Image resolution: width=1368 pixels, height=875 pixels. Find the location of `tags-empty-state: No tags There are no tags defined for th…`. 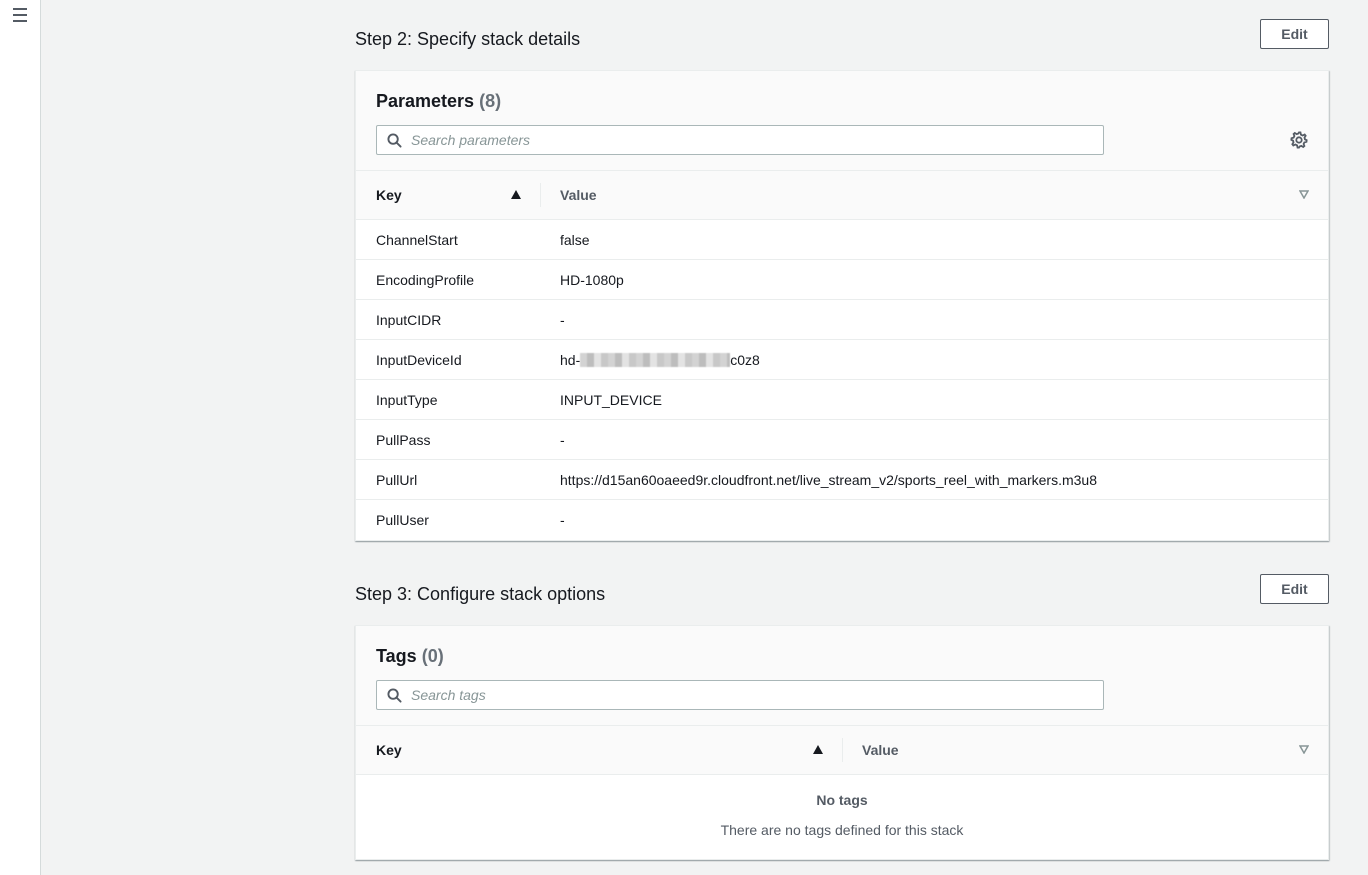

tags-empty-state: No tags There are no tags defined for th… is located at coordinates (842, 817).